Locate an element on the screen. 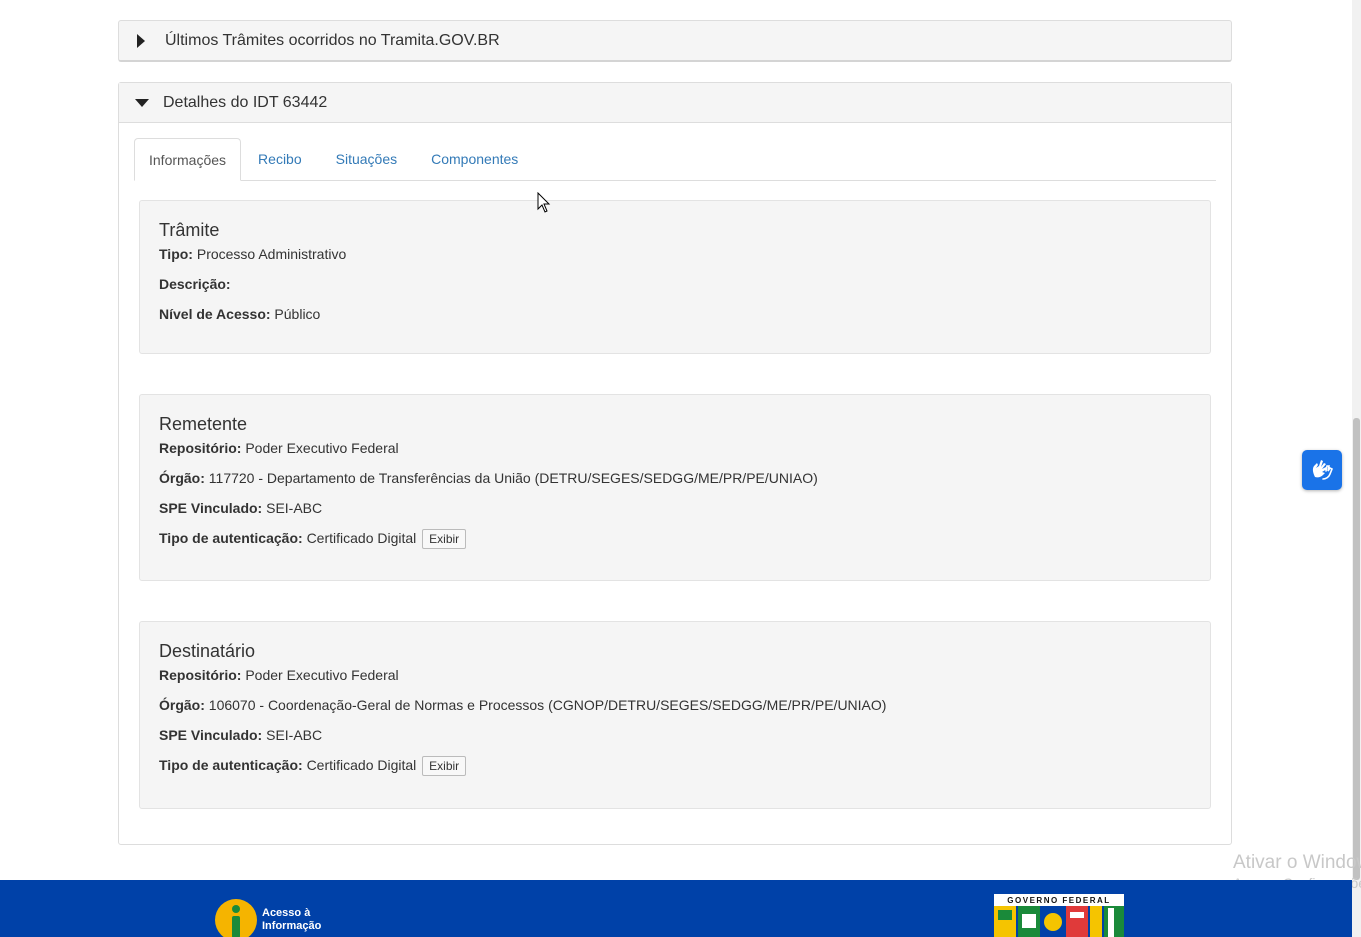 The height and width of the screenshot is (937, 1361). remetente-auth-label: Tipo de autenticação: is located at coordinates (231, 538).